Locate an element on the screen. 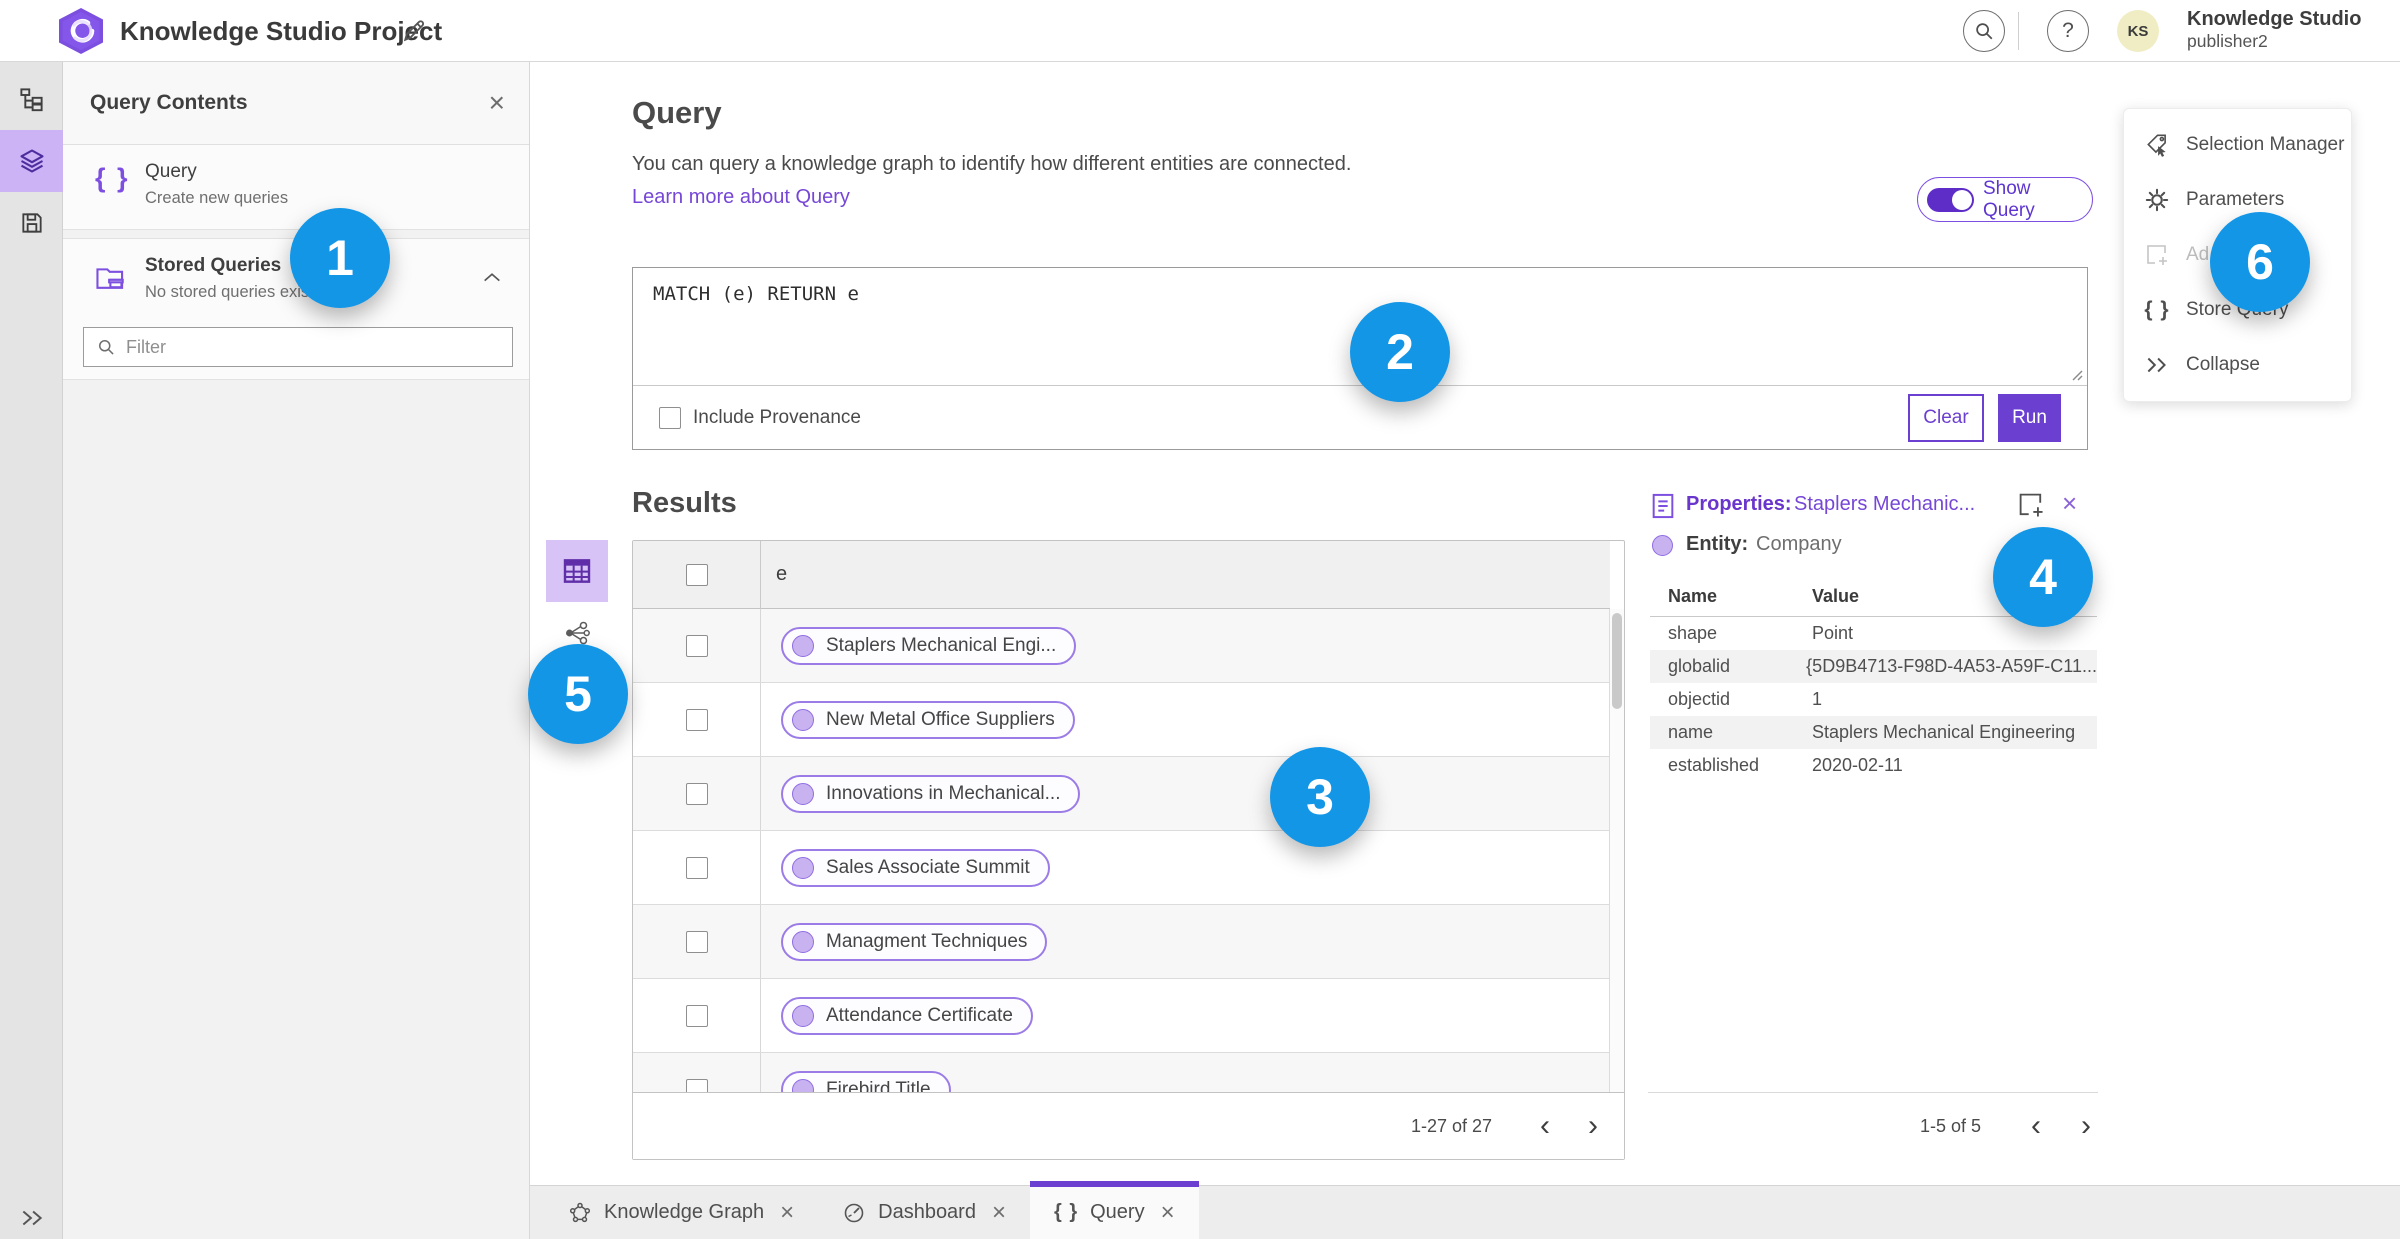  learn-more-link: Learn more about Query is located at coordinates (741, 197).